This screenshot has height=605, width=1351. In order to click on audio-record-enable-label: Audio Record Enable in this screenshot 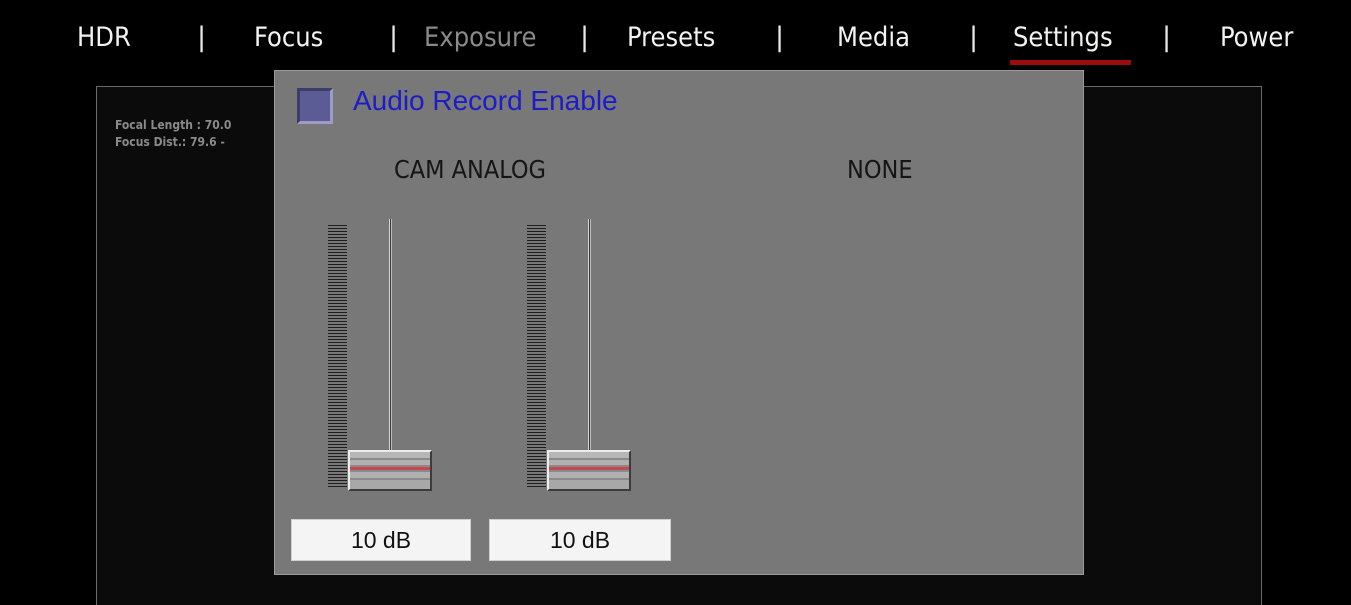, I will do `click(485, 101)`.